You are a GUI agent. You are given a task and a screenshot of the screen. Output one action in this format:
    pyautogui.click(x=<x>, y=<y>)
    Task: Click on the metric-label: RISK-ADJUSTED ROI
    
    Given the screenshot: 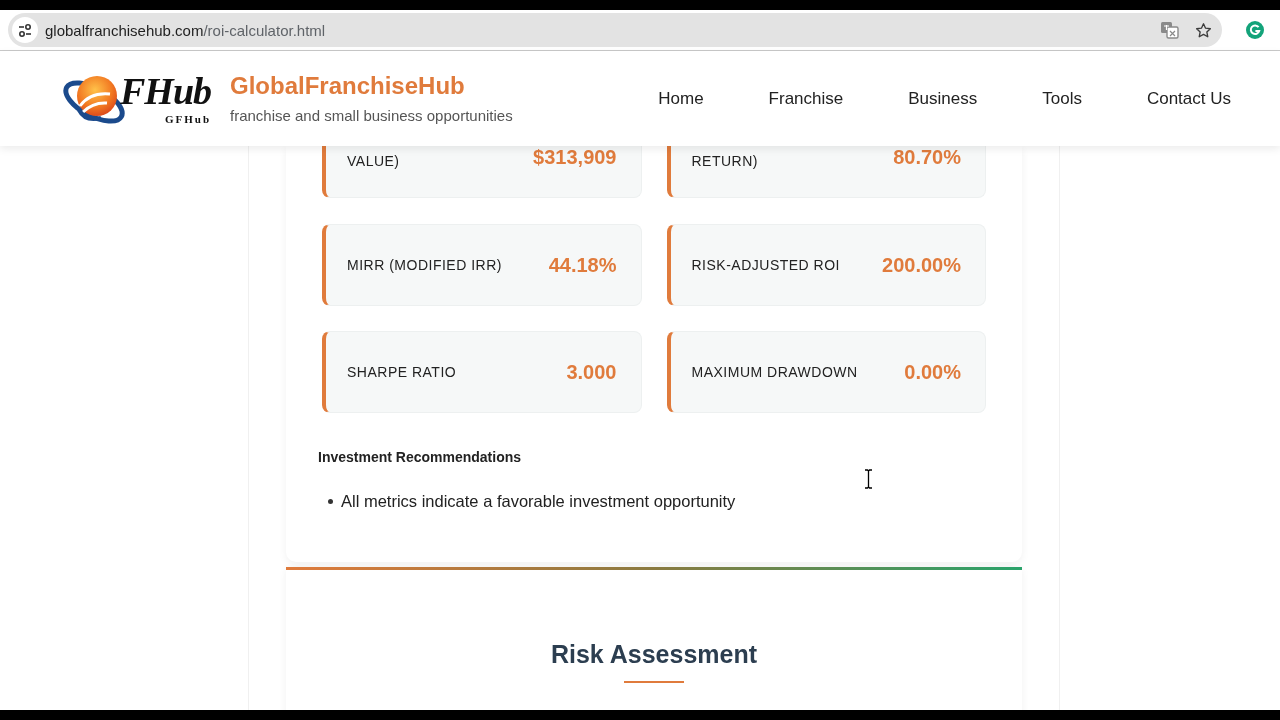 What is the action you would take?
    pyautogui.click(x=765, y=265)
    